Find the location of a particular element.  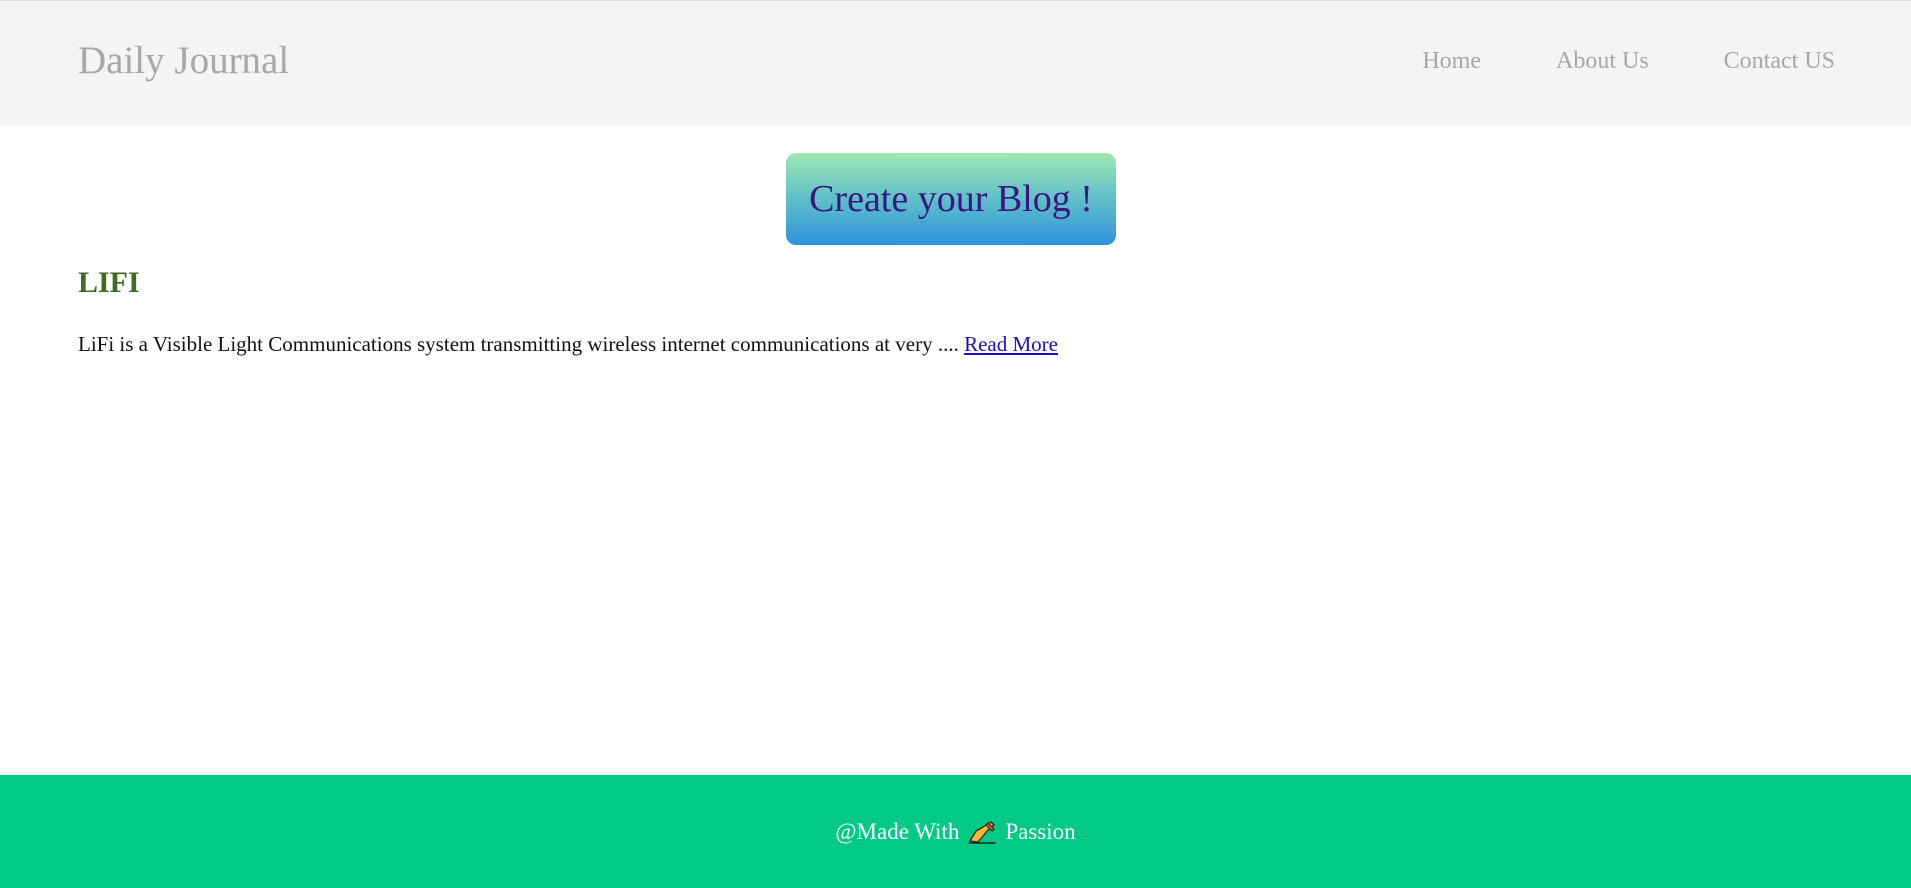

writing-hand-icon is located at coordinates (982, 832).